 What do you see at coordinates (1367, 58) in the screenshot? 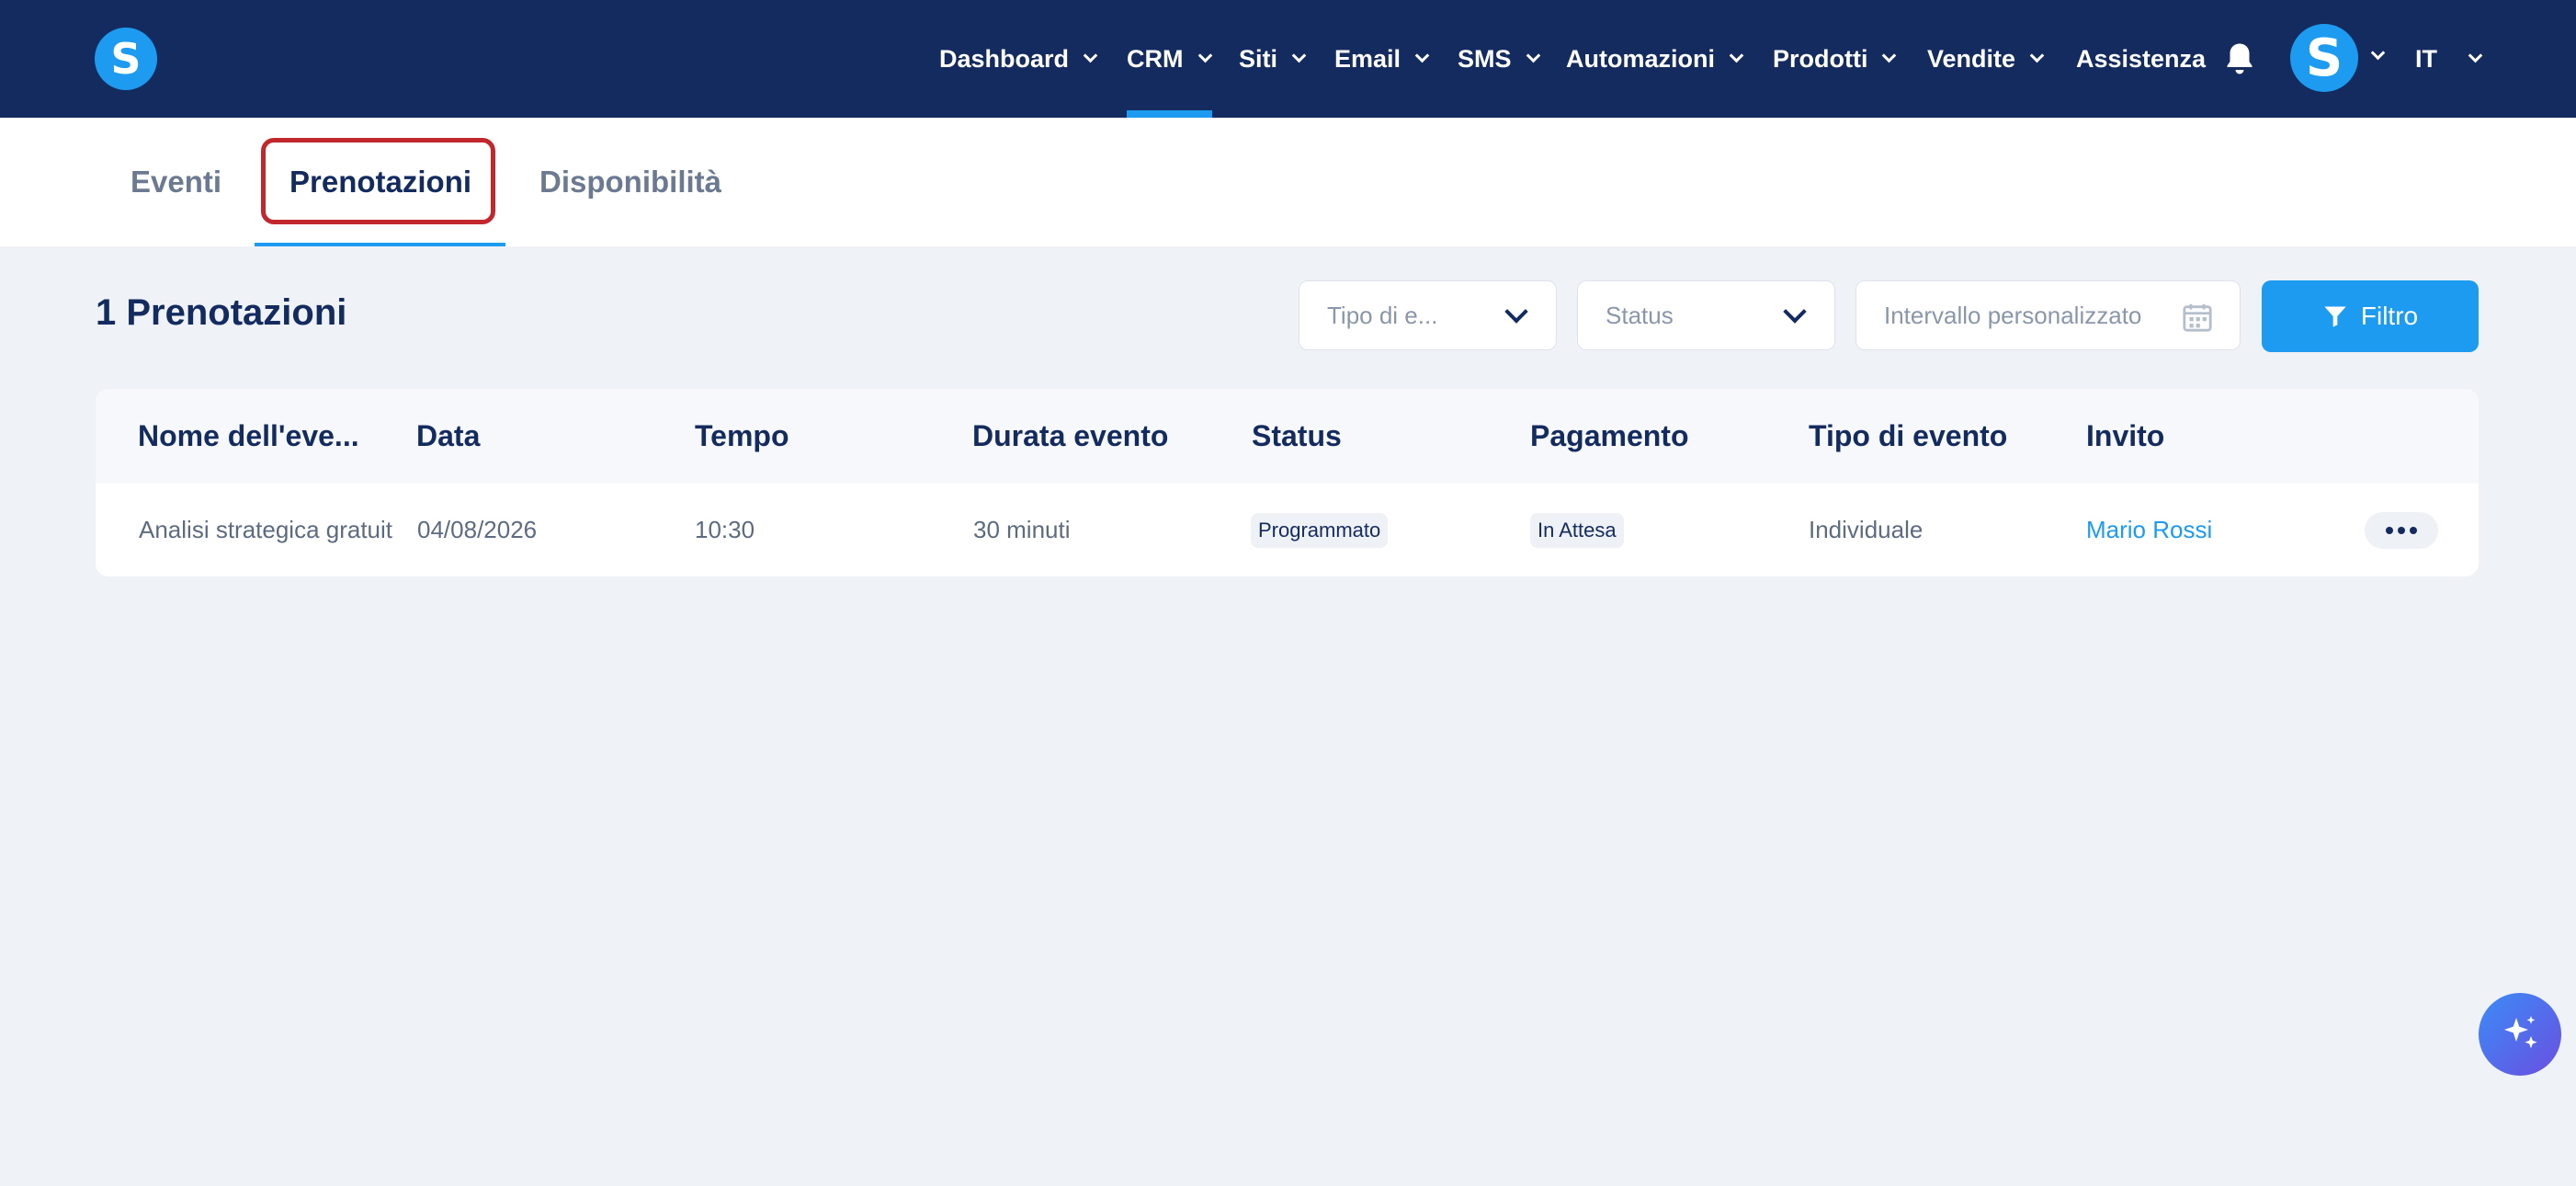
I see `nav-item-label: Email` at bounding box center [1367, 58].